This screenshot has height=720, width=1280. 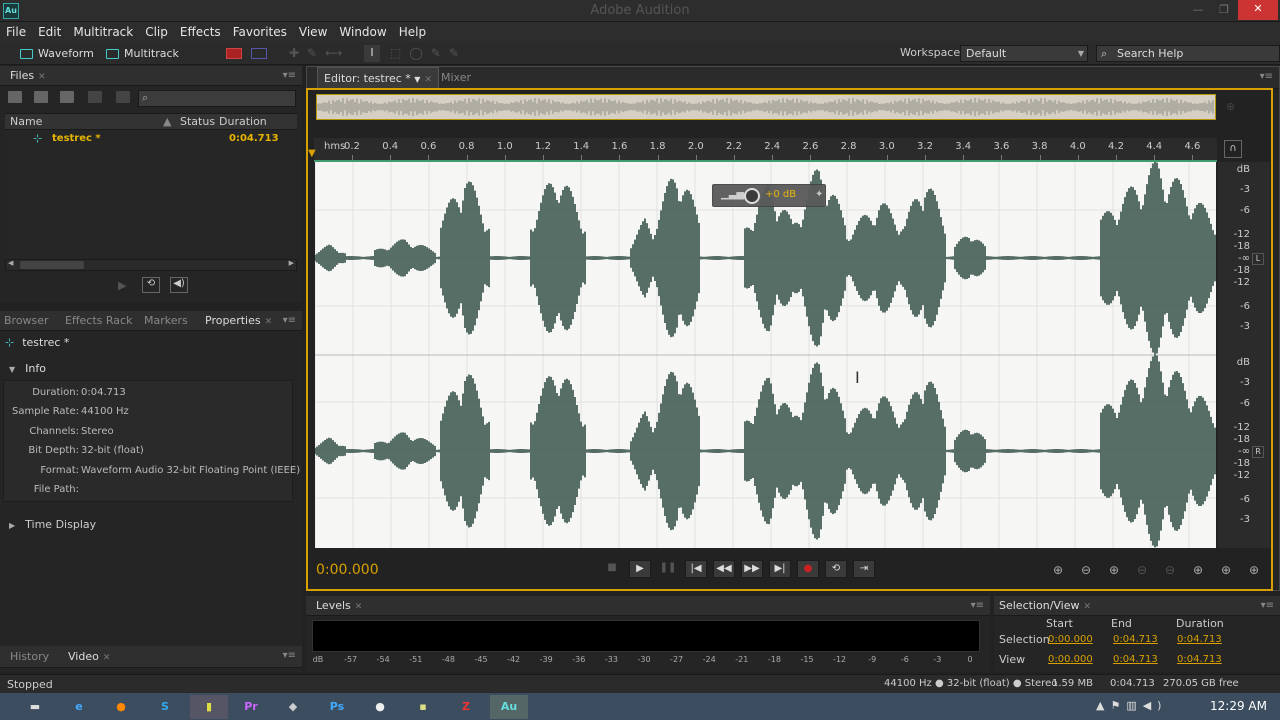 What do you see at coordinates (1024, 53) in the screenshot?
I see `workspace-select: Default ▼` at bounding box center [1024, 53].